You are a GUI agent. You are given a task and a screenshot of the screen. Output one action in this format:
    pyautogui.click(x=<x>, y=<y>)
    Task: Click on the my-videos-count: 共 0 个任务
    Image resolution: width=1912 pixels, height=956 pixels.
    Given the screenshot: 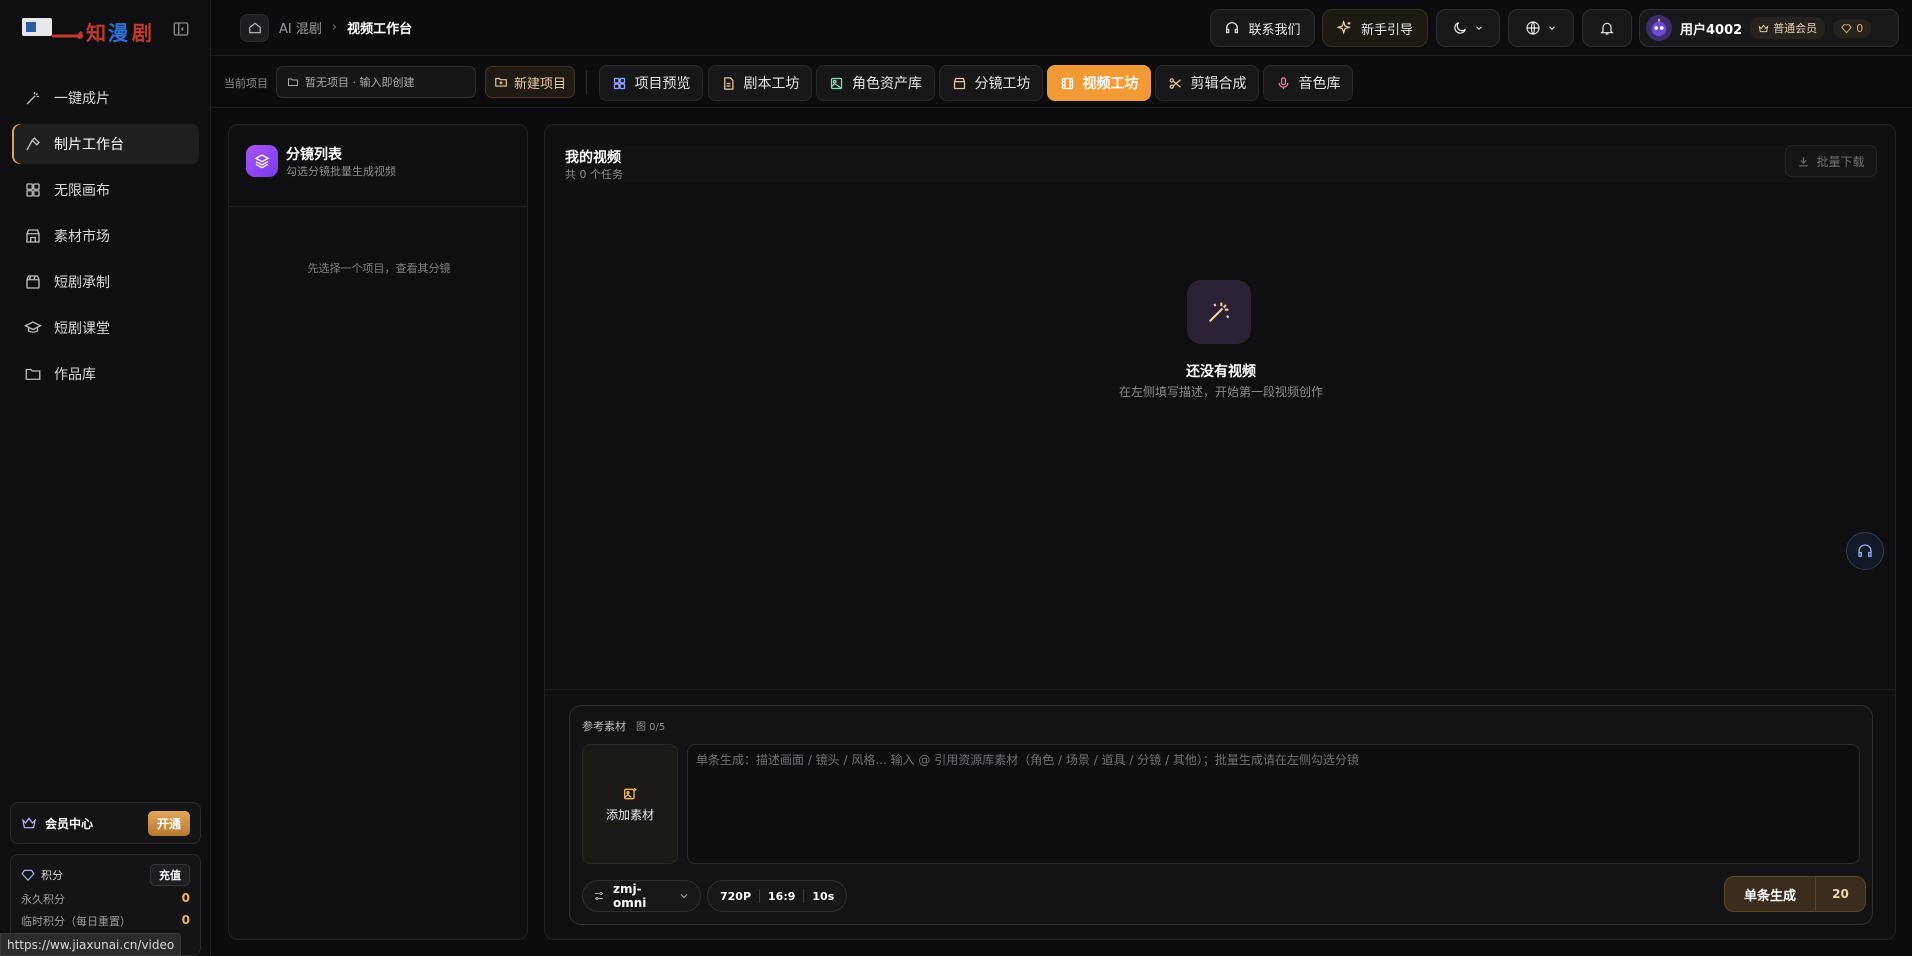 What is the action you would take?
    pyautogui.click(x=594, y=174)
    